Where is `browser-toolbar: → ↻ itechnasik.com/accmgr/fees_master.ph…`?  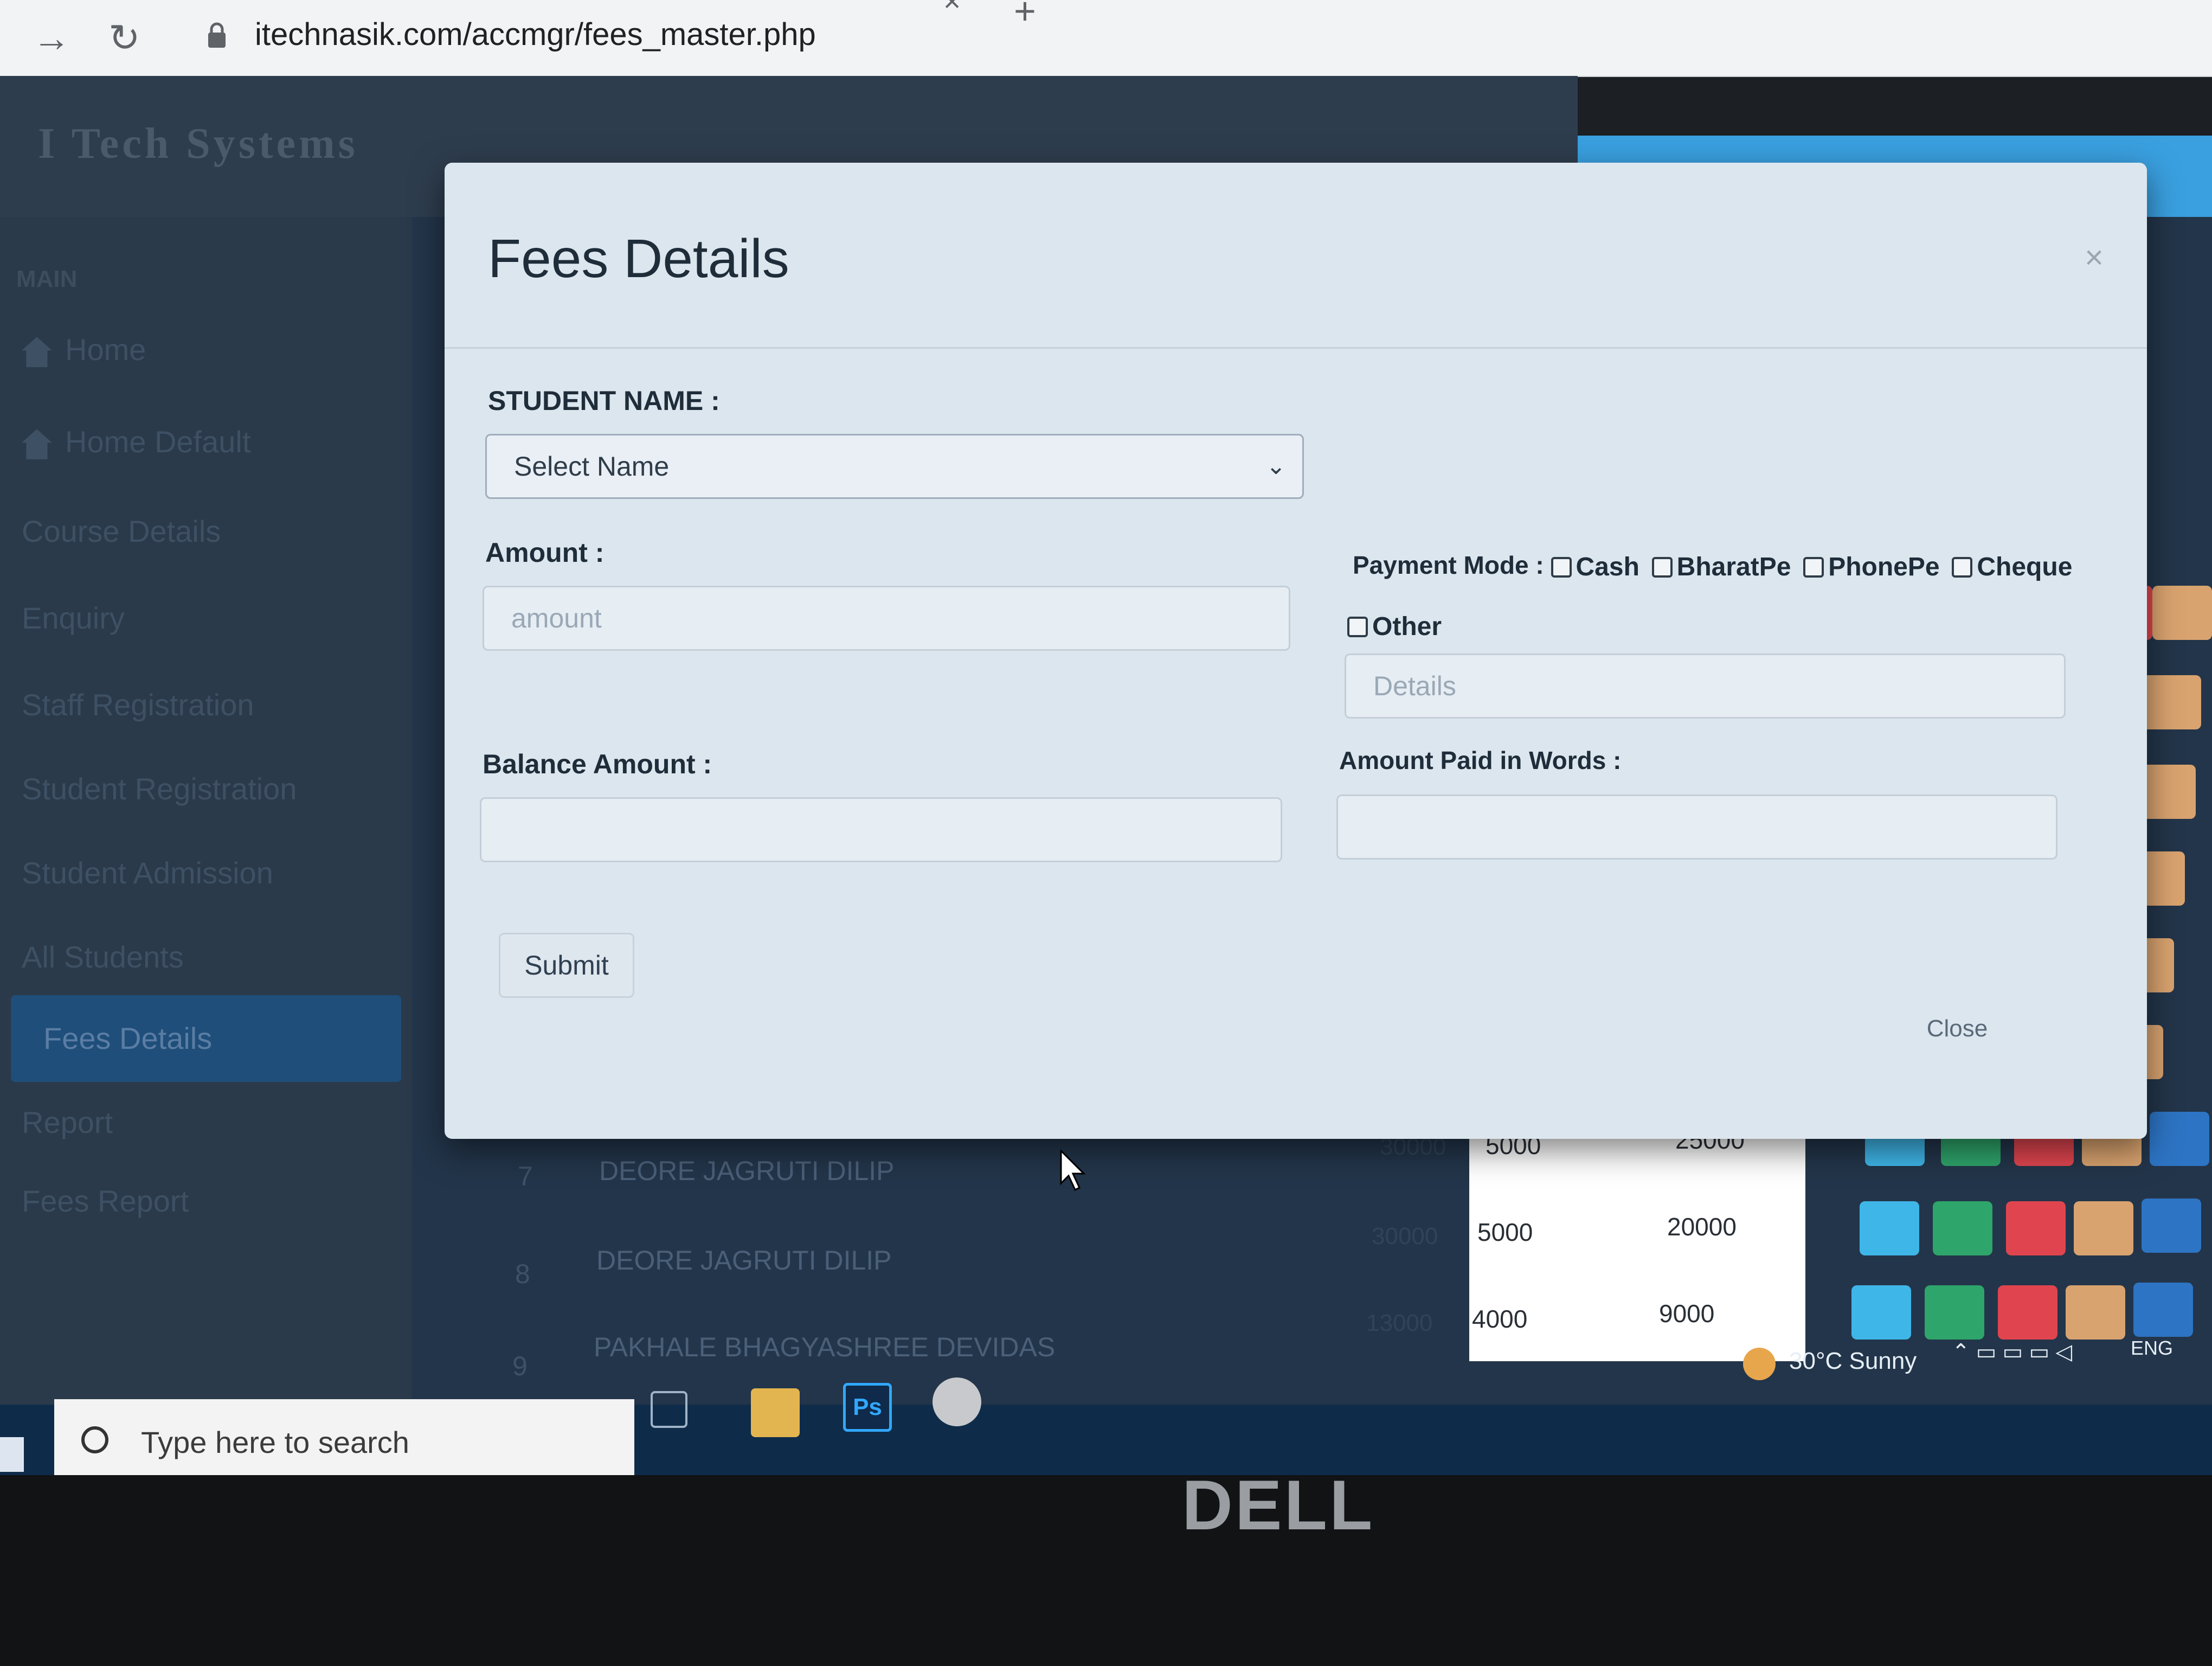 browser-toolbar: → ↻ itechnasik.com/accmgr/fees_master.ph… is located at coordinates (1106, 39).